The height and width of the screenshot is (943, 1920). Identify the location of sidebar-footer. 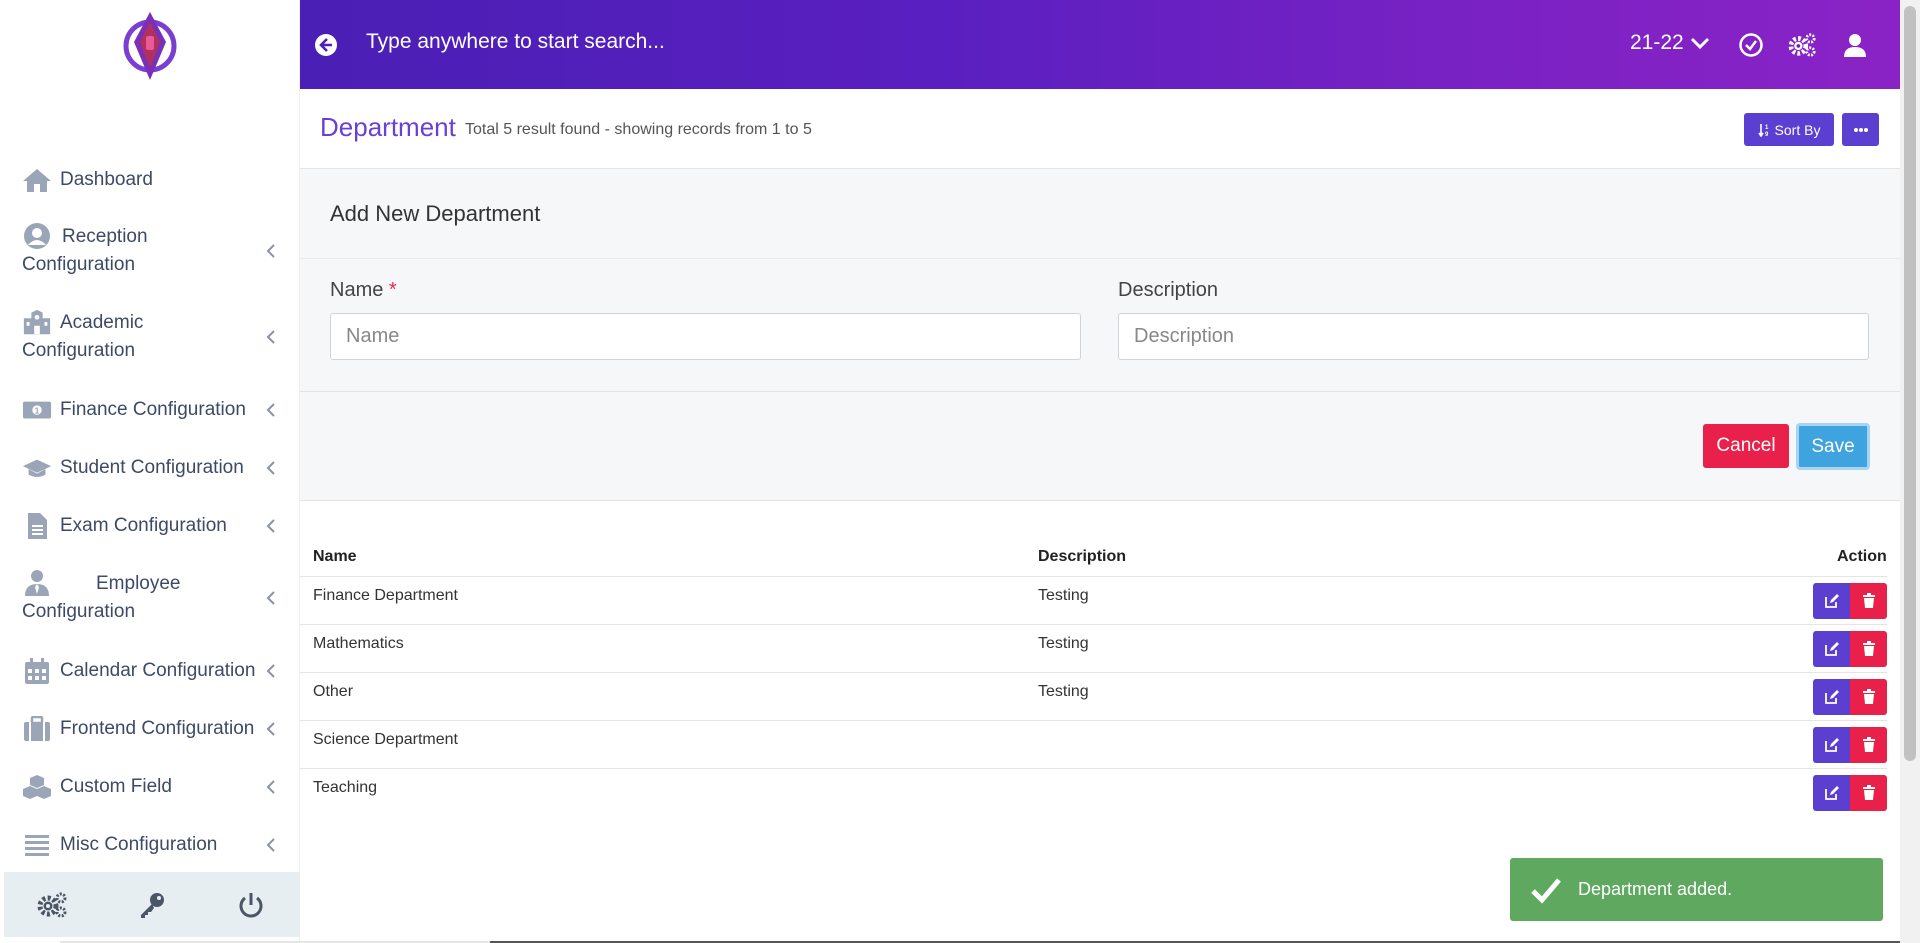
(152, 904).